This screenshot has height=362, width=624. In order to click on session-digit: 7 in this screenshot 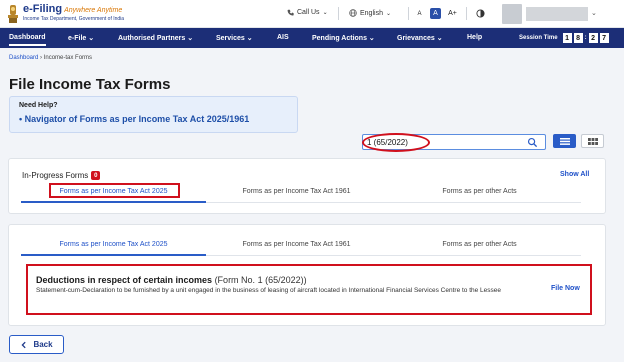, I will do `click(604, 38)`.